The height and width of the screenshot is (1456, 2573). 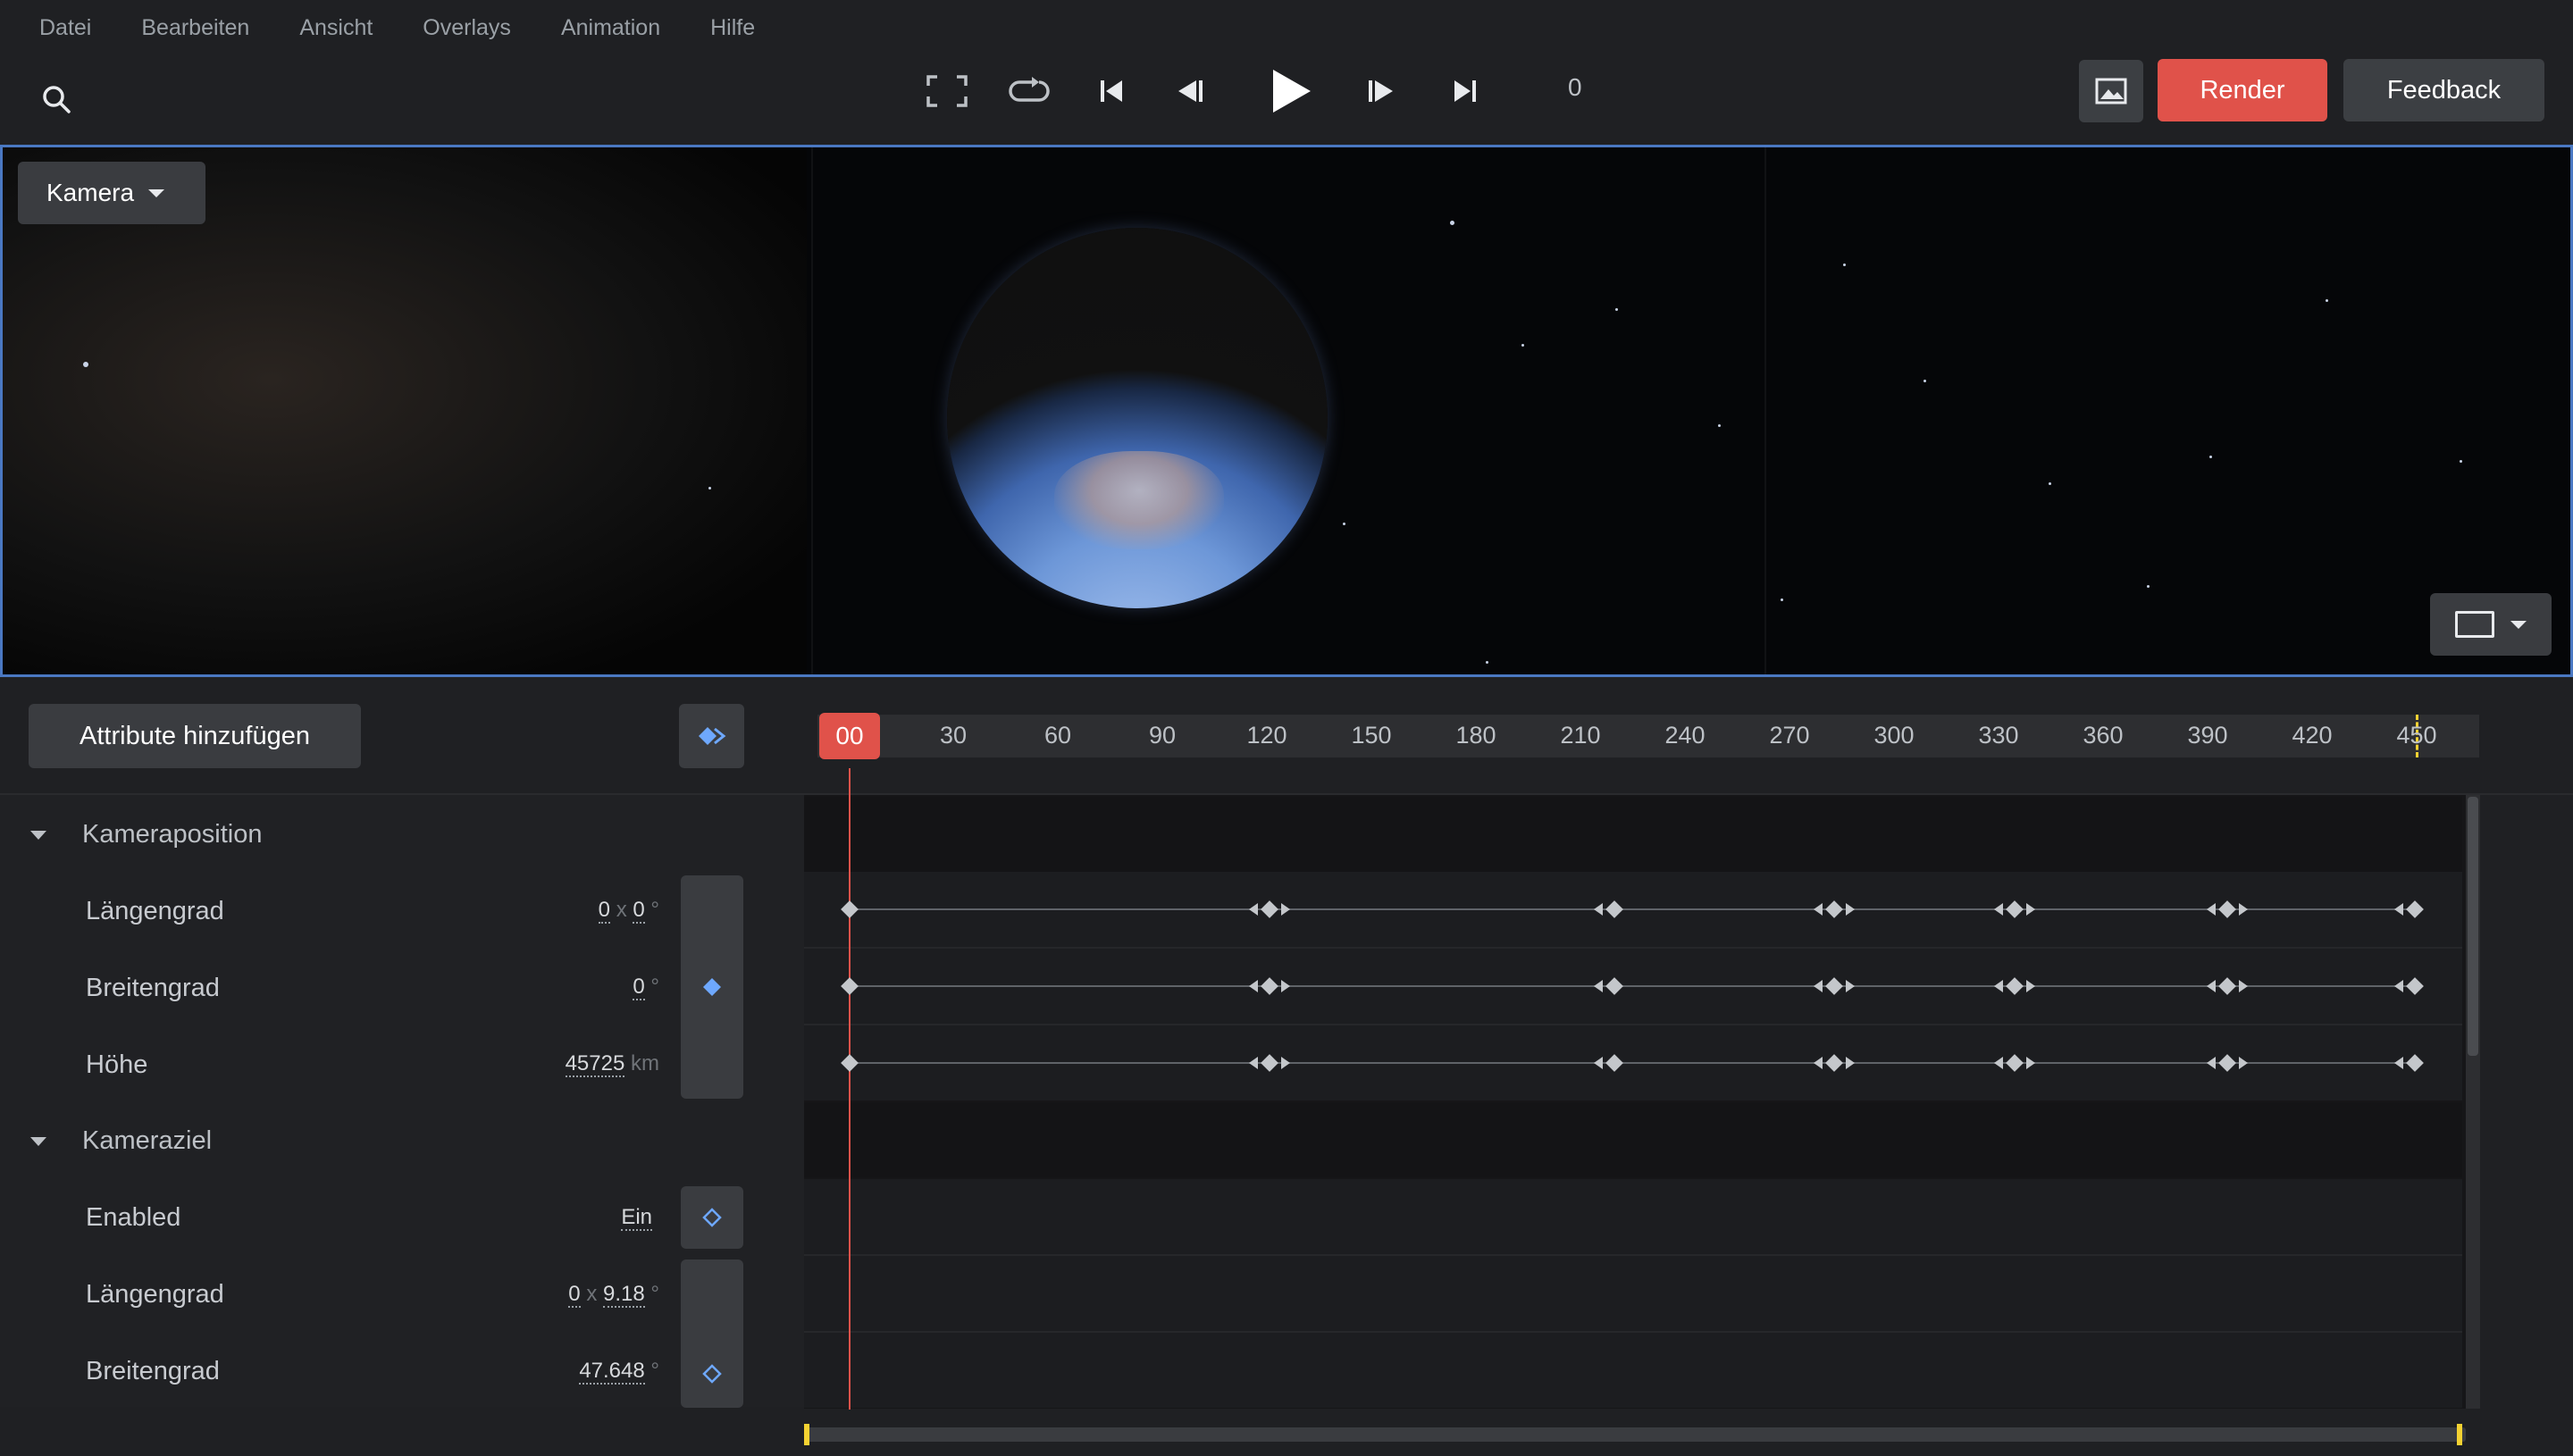 What do you see at coordinates (1633, 1370) in the screenshot?
I see `track-target-latitude` at bounding box center [1633, 1370].